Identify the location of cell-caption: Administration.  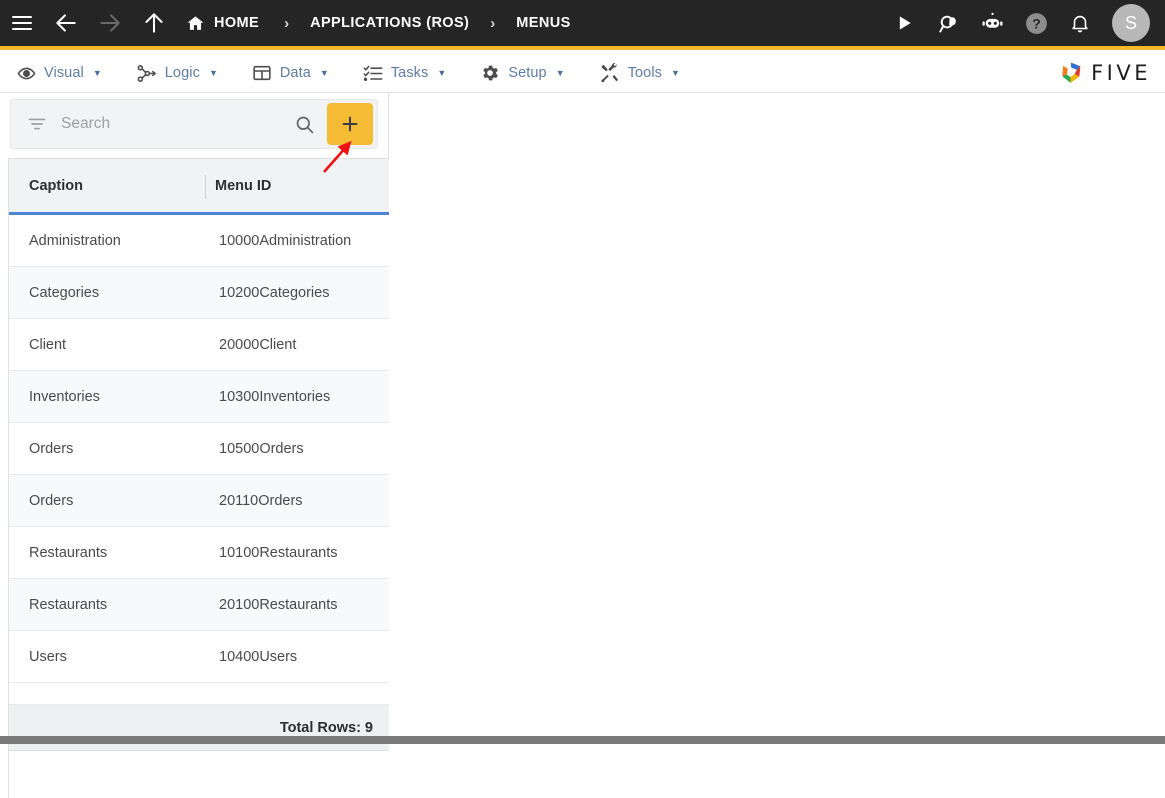
(114, 241).